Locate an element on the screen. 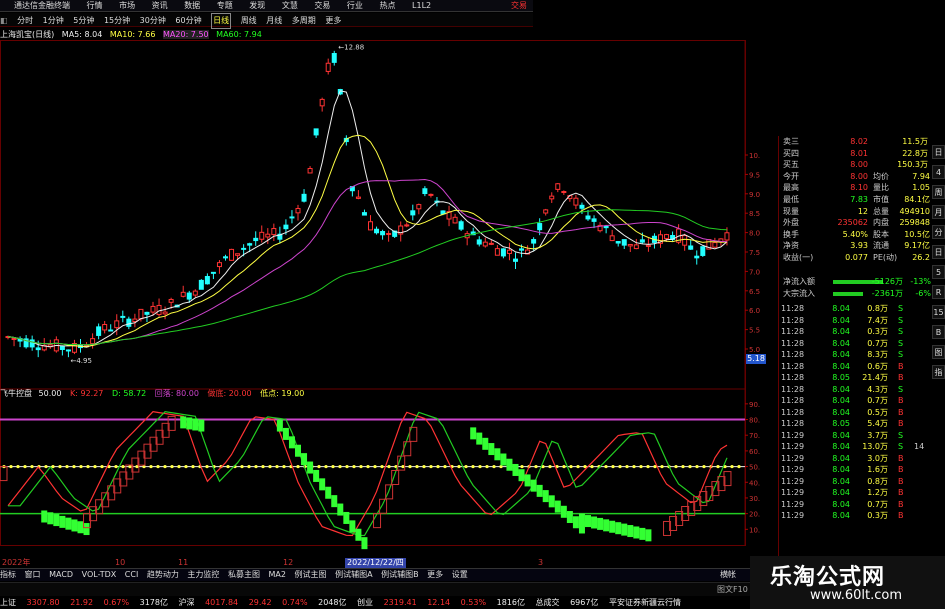 This screenshot has height=609, width=945. tick-side: B is located at coordinates (901, 377).